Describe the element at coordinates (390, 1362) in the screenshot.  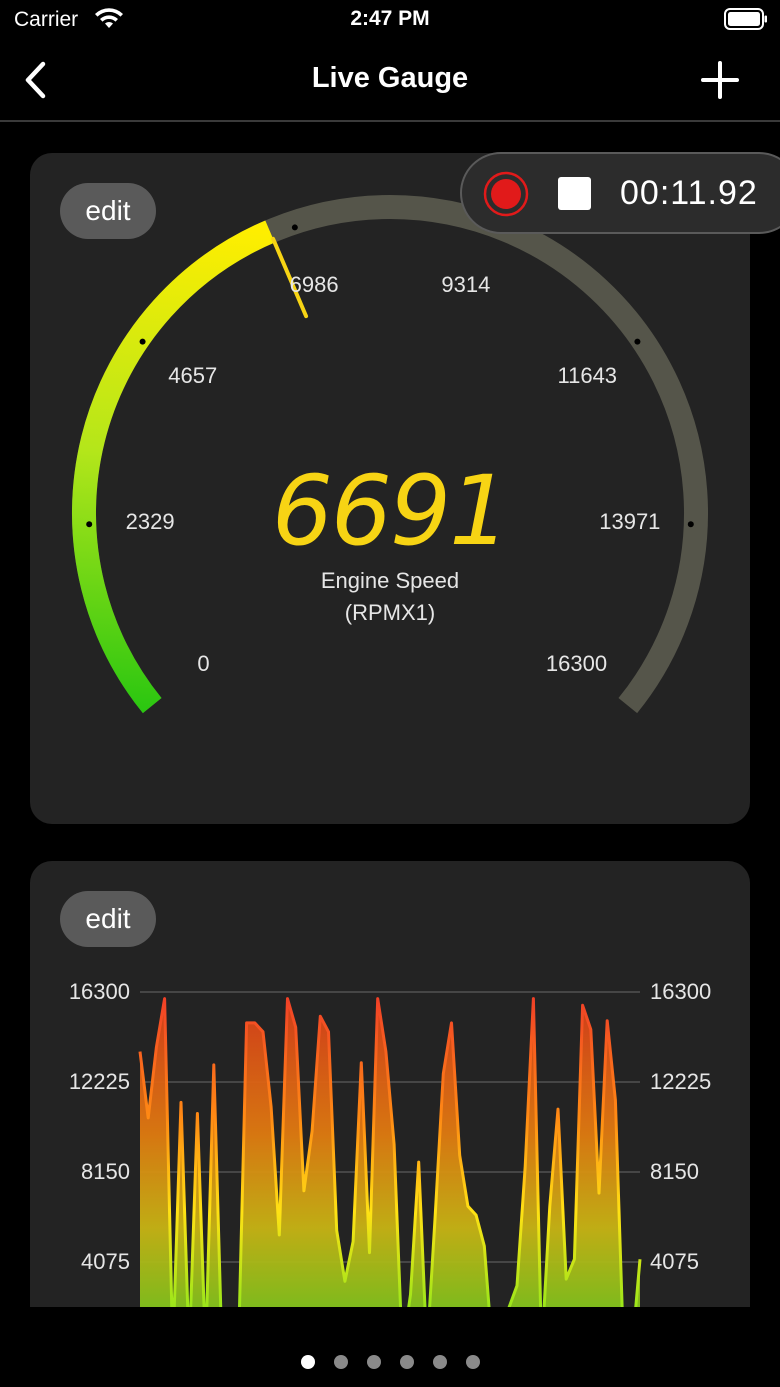
I see `page-indicator` at that location.